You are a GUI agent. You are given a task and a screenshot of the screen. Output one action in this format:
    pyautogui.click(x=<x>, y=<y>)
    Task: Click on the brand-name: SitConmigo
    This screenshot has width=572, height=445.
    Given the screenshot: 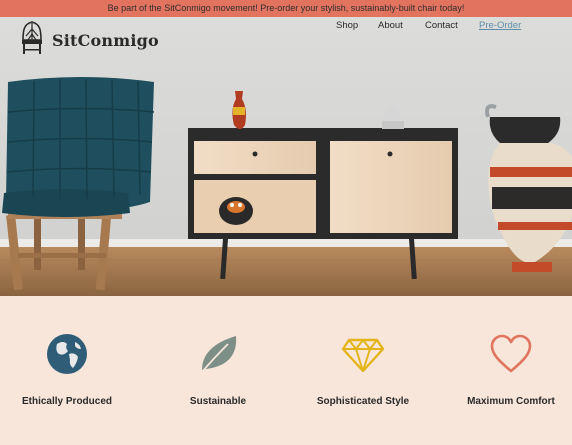 What is the action you would take?
    pyautogui.click(x=105, y=40)
    